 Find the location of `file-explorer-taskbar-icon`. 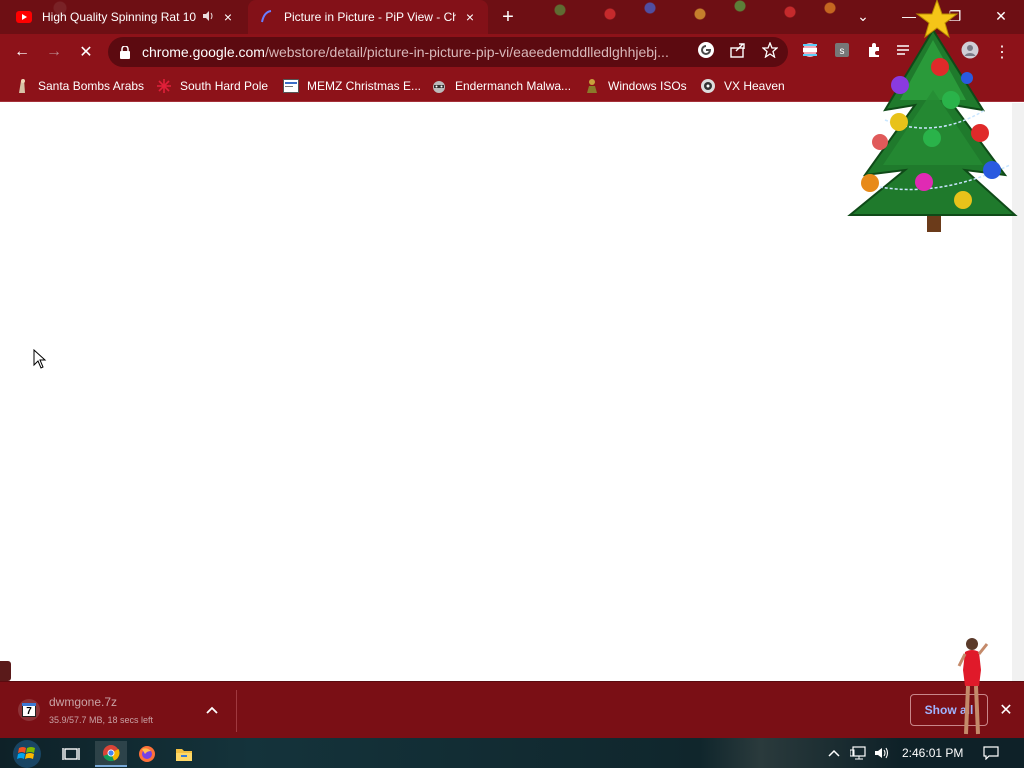

file-explorer-taskbar-icon is located at coordinates (184, 754).